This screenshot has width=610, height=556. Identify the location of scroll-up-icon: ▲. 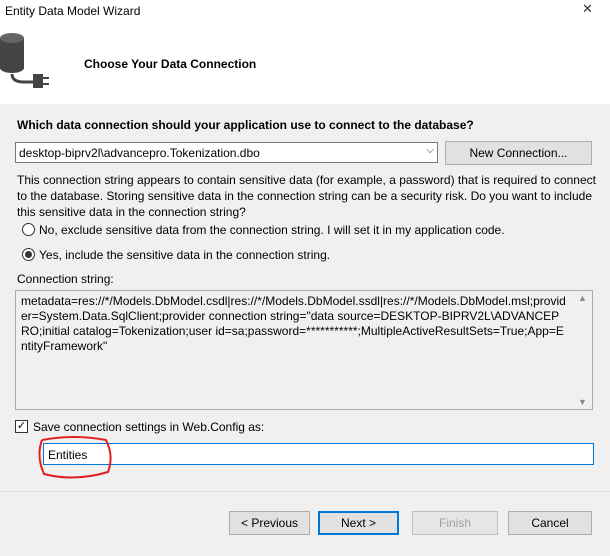
(582, 298).